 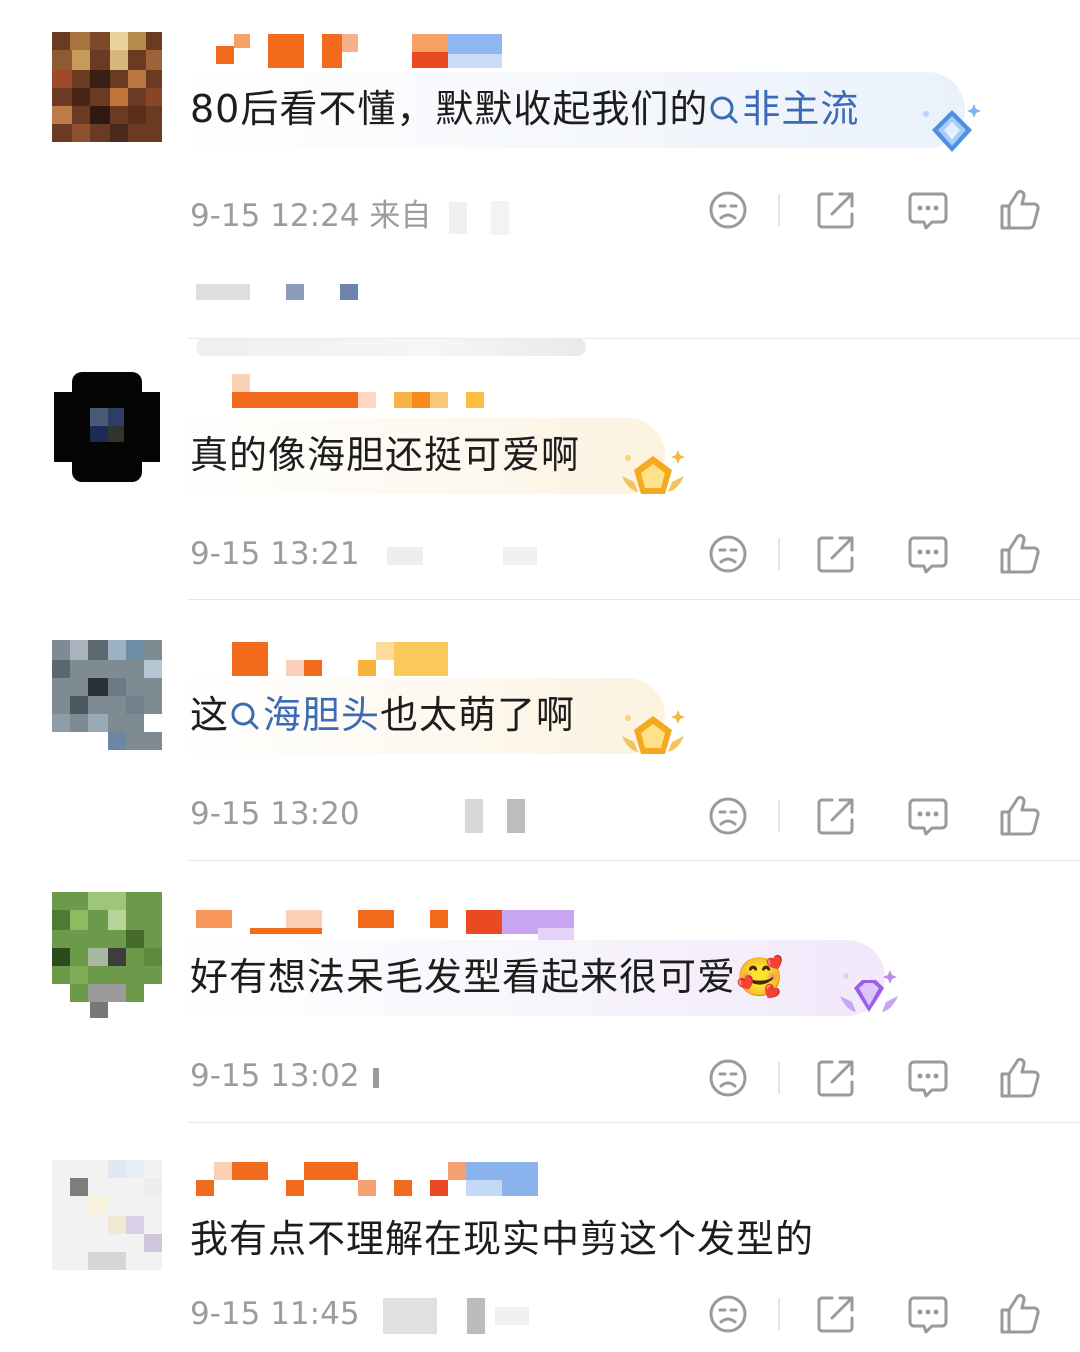 I want to click on comment-meta: 9-15 11:45, so click(x=360, y=1315).